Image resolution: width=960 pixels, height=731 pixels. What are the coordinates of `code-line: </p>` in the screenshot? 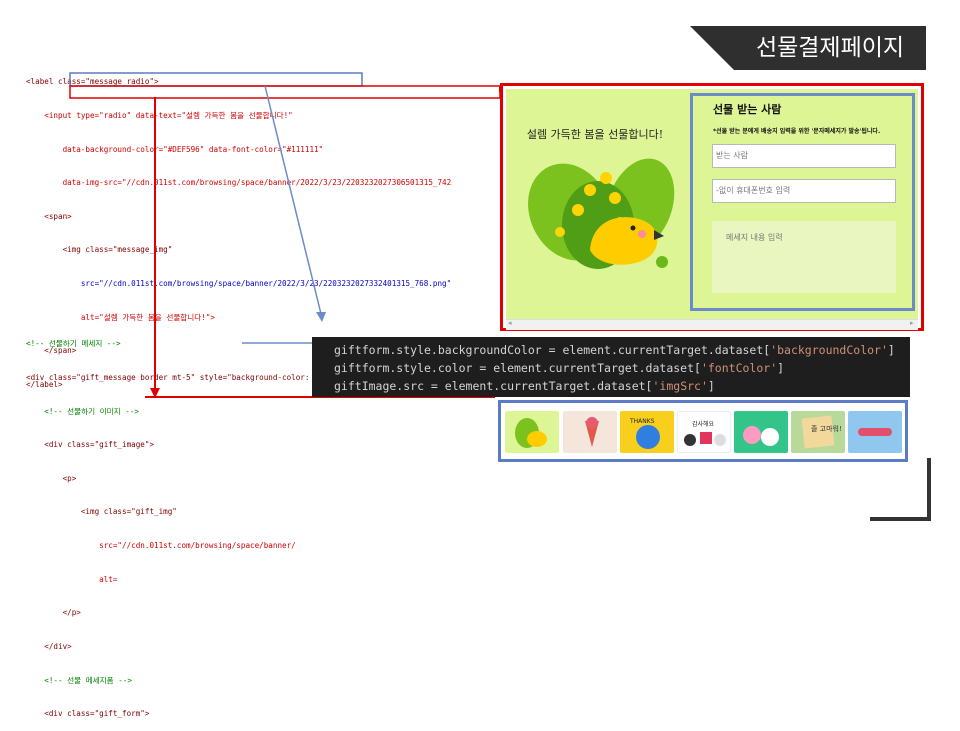 It's located at (53, 613).